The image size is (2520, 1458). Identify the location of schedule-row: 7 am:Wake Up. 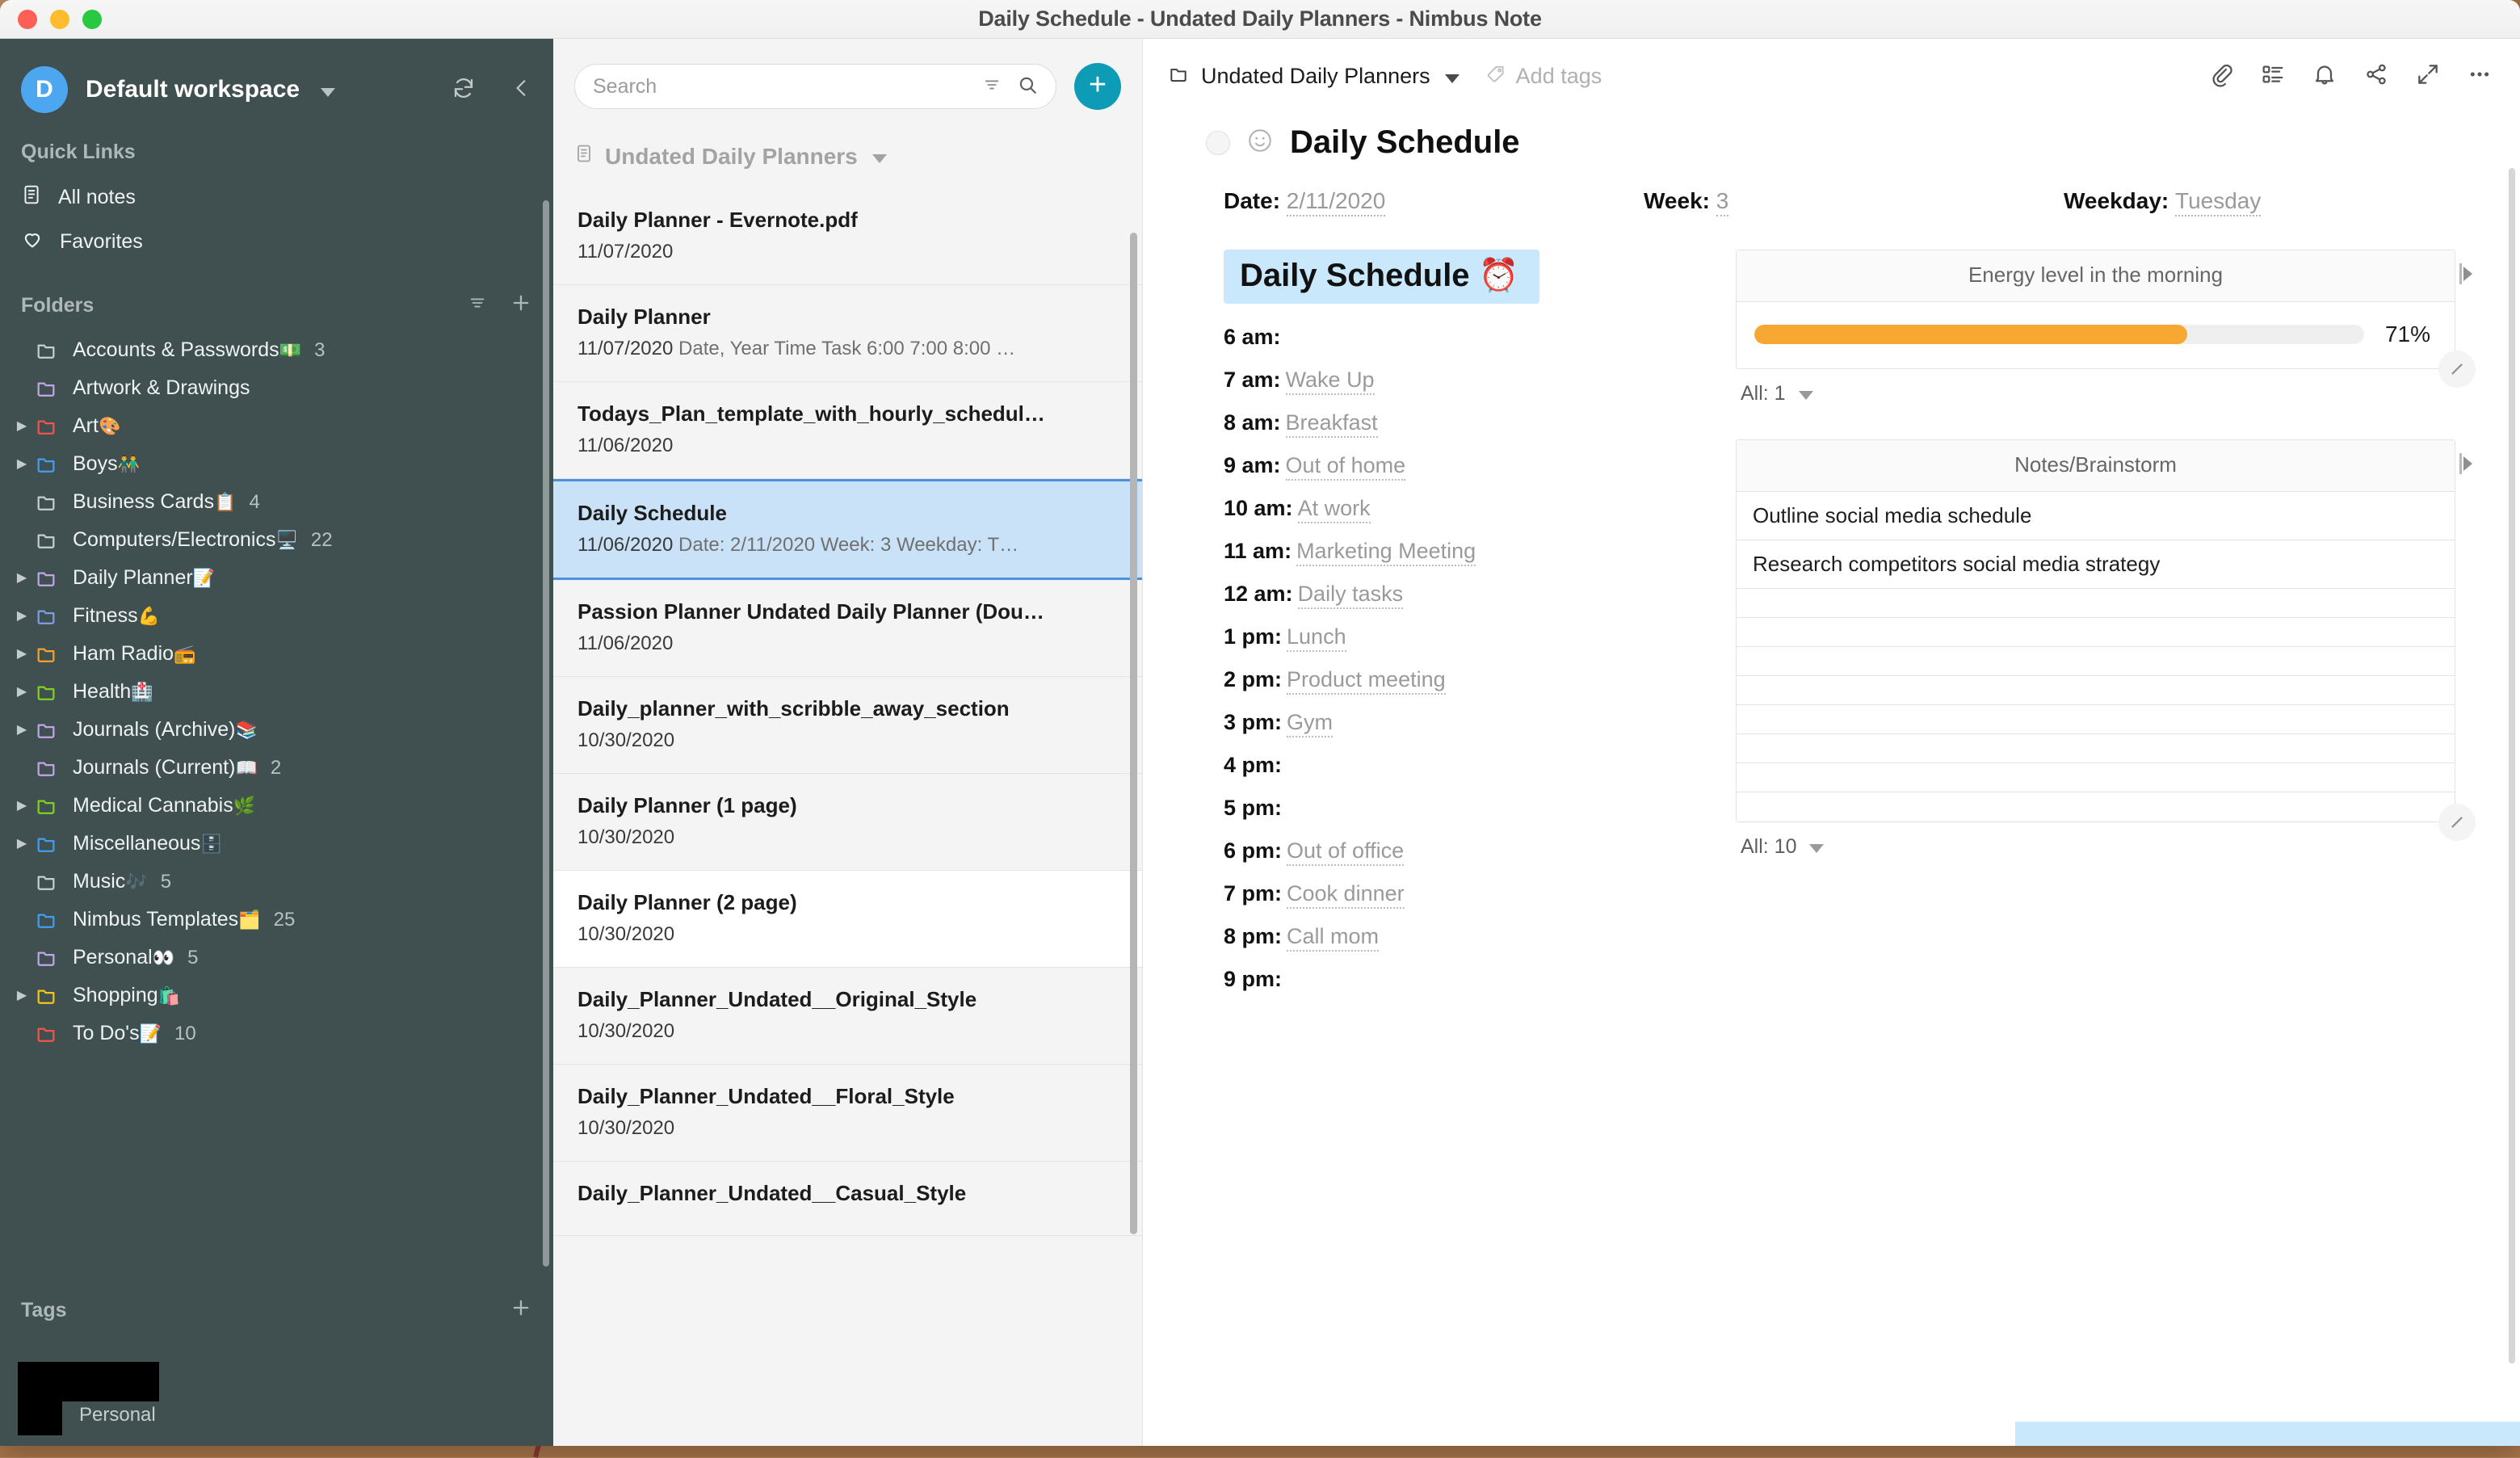
(1466, 380).